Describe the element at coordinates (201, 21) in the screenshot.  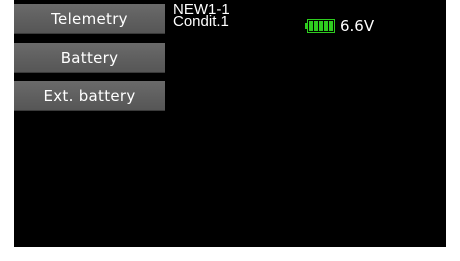
I see `condition-name: Condit.1` at that location.